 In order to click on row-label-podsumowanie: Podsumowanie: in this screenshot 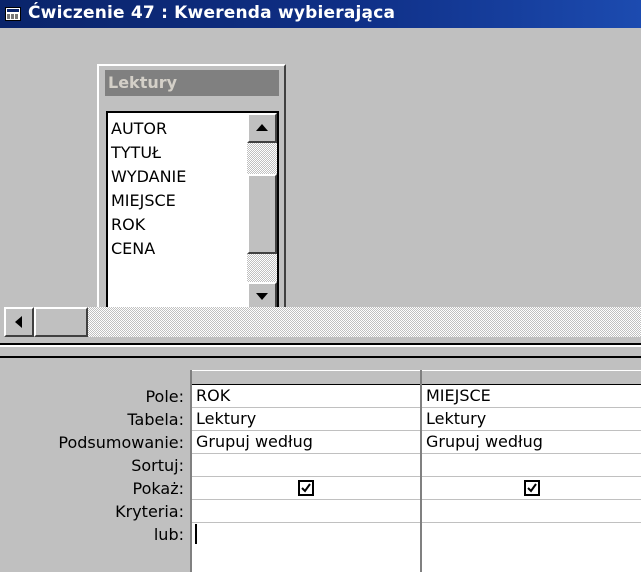, I will do `click(121, 442)`.